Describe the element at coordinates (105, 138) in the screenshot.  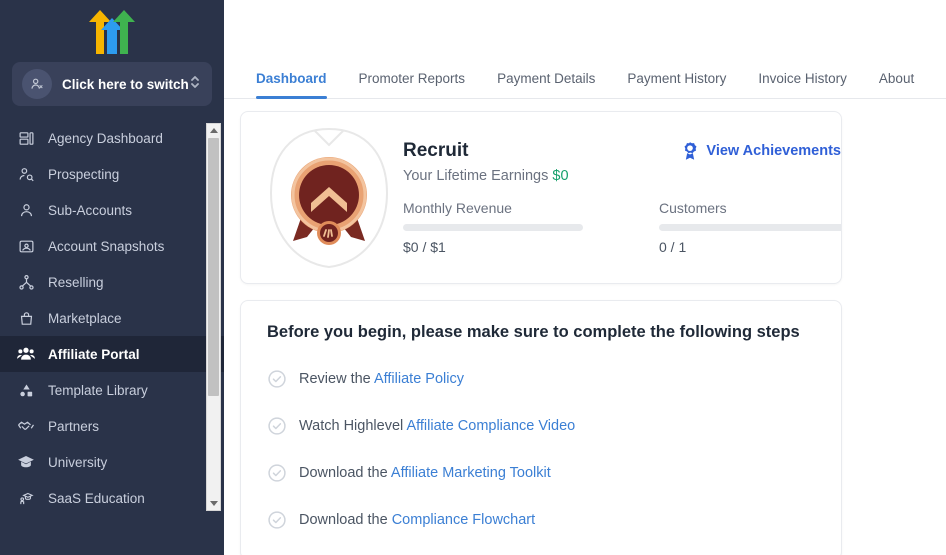
I see `sidebar-item-label: Agency Dashboard` at that location.